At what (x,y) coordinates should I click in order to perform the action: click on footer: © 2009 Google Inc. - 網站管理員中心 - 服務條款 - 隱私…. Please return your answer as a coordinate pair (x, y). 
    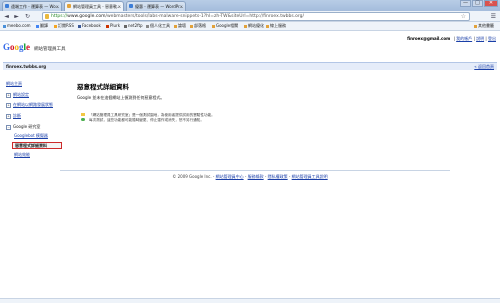
    Looking at the image, I should click on (250, 177).